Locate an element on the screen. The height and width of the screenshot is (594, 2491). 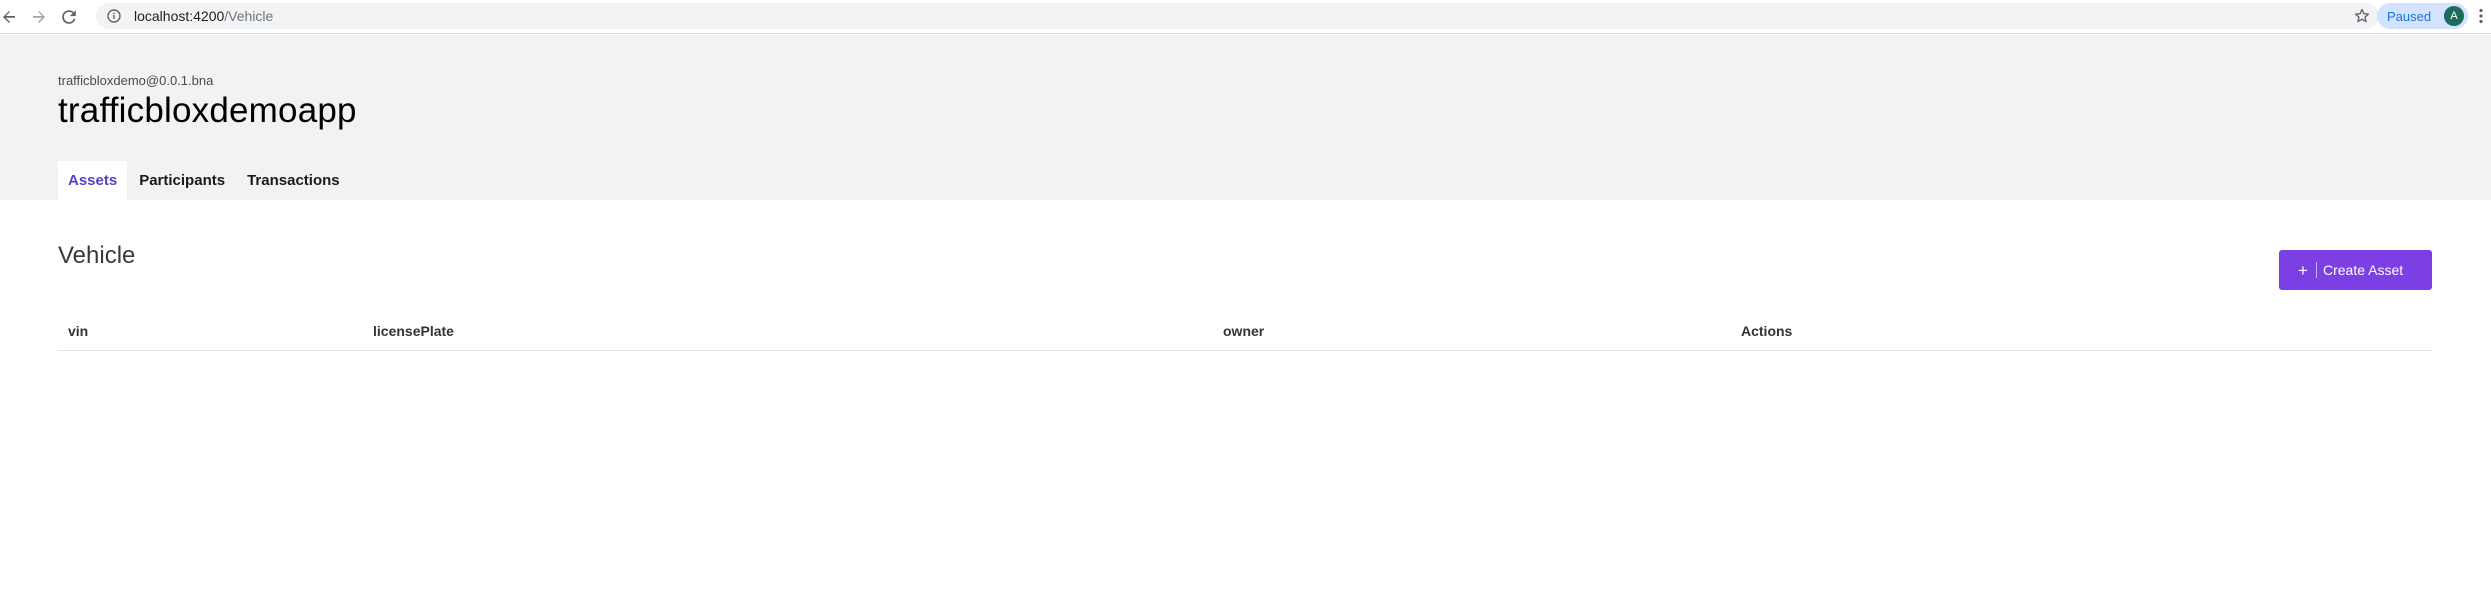
arrow-left-icon is located at coordinates (11, 17).